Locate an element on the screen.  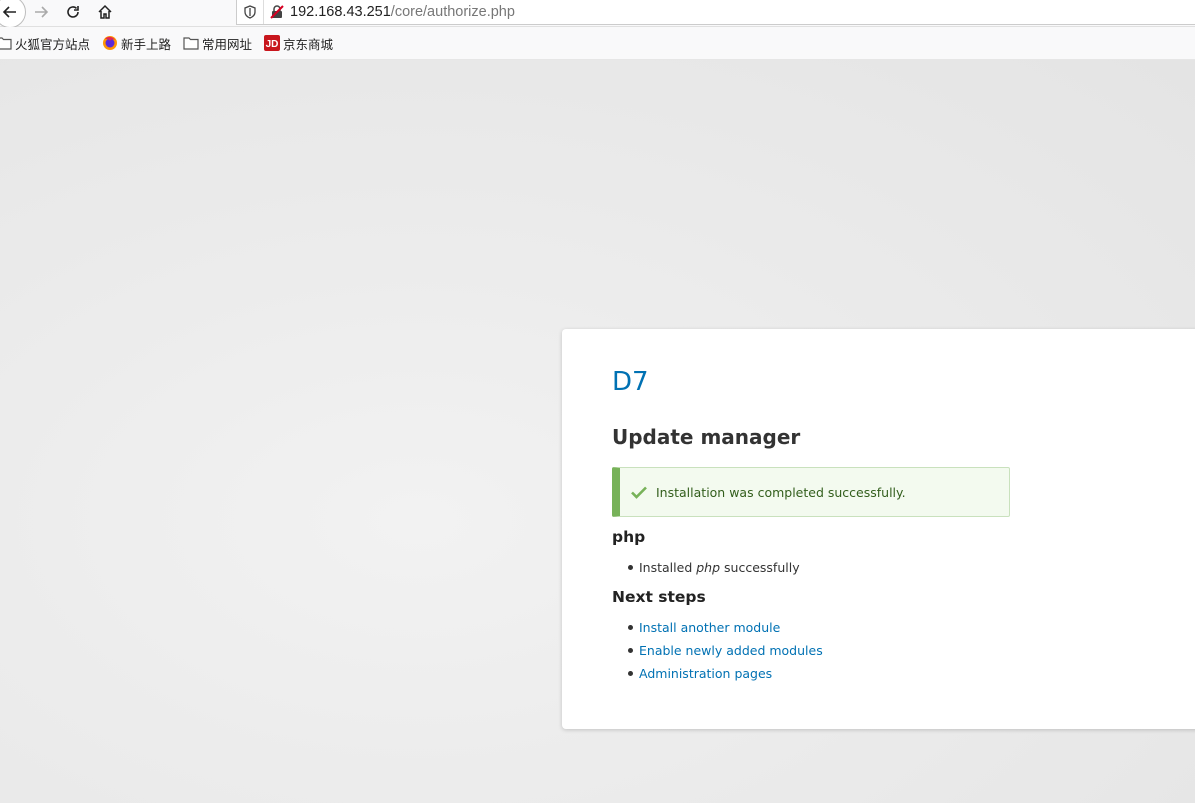
back-button is located at coordinates (13, 14).